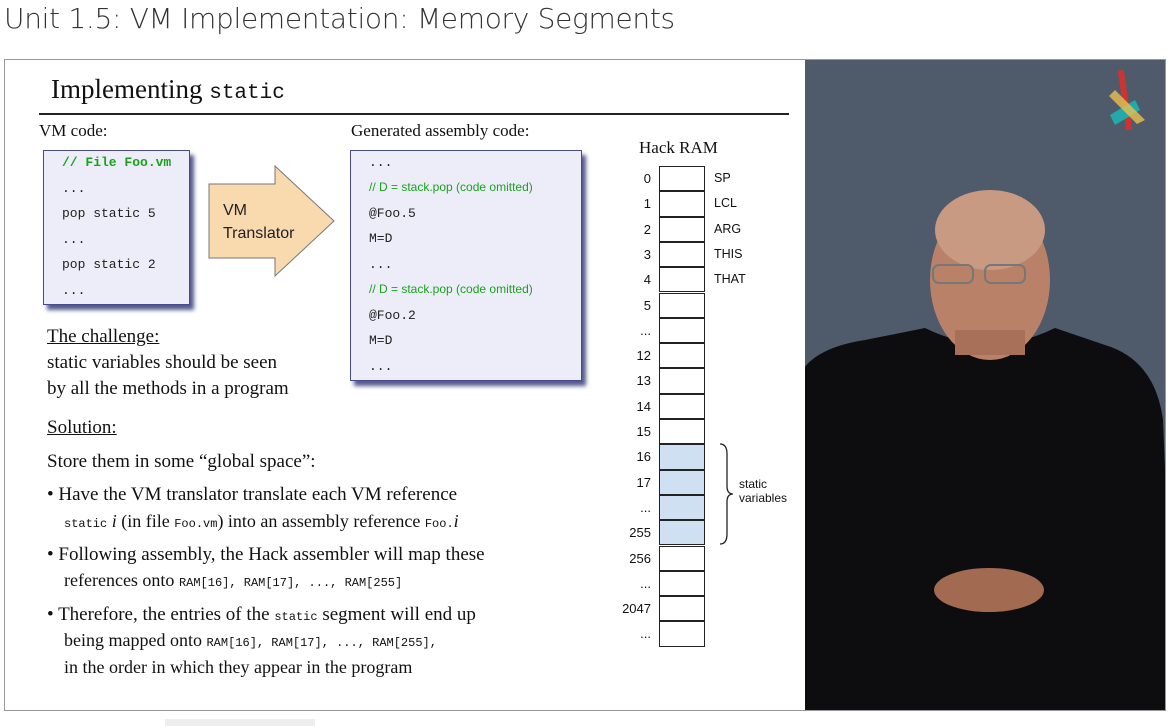  I want to click on challenge-line: static variables should be seen, so click(162, 362).